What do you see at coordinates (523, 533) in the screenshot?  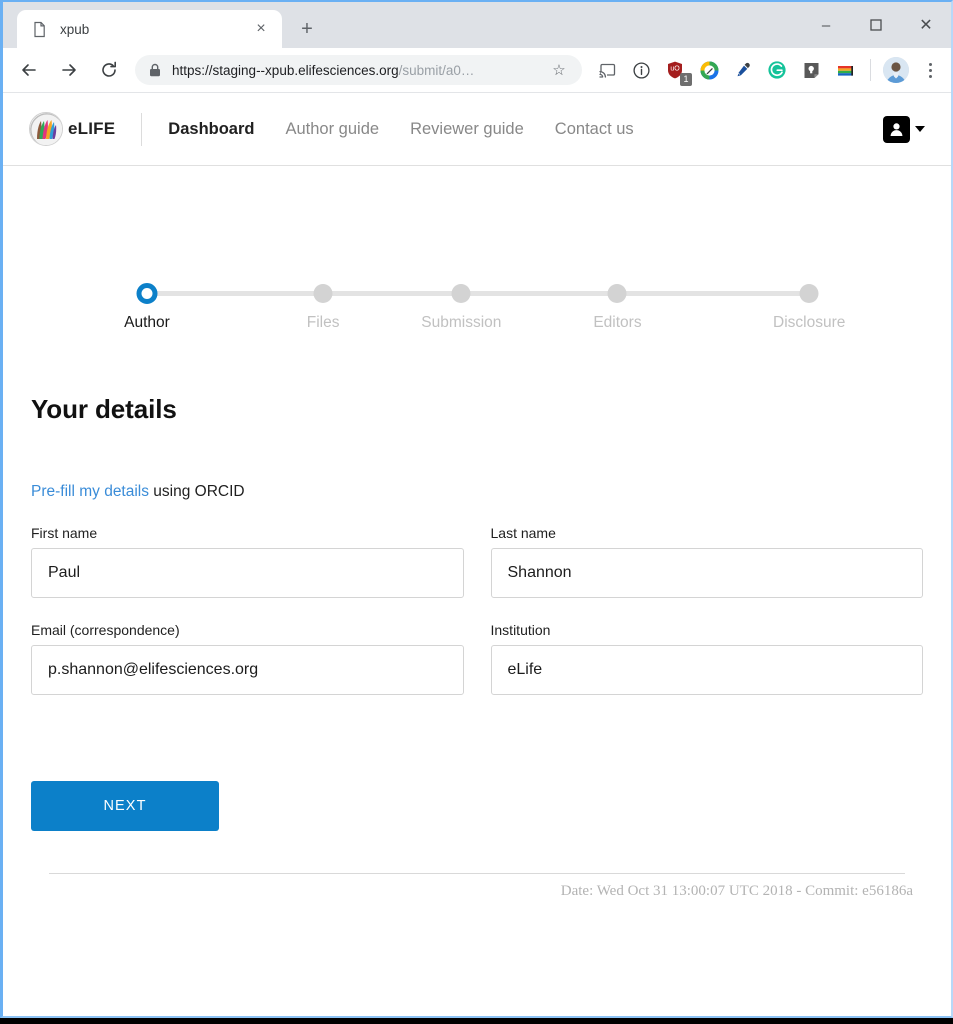 I see `last-name-label: Last name` at bounding box center [523, 533].